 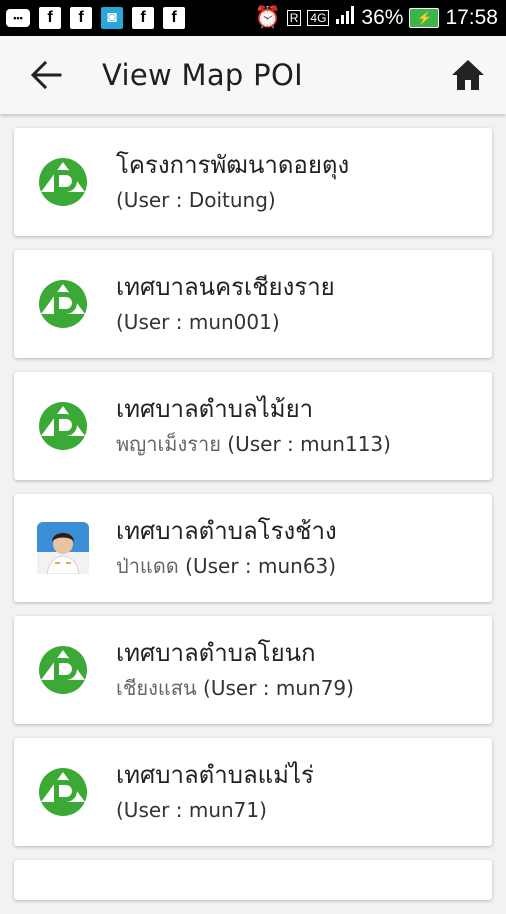 I want to click on poi-name: เทศบาลตำบลไม้ยา, so click(x=215, y=409).